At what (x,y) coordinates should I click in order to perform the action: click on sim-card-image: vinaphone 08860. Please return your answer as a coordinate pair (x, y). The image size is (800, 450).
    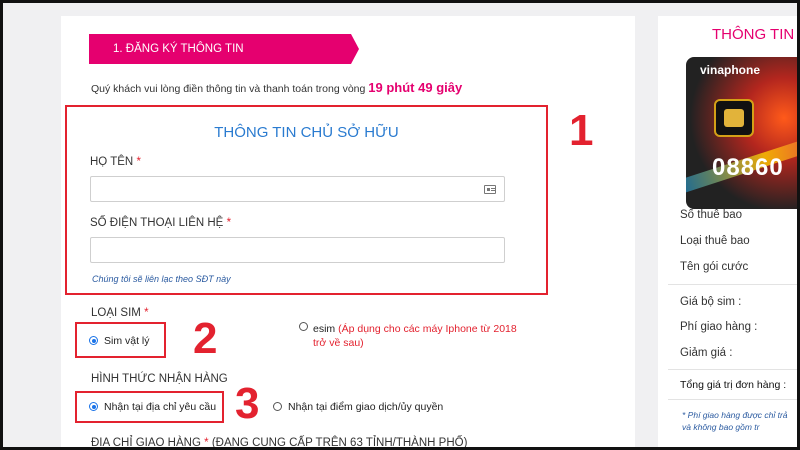
    Looking at the image, I should click on (741, 133).